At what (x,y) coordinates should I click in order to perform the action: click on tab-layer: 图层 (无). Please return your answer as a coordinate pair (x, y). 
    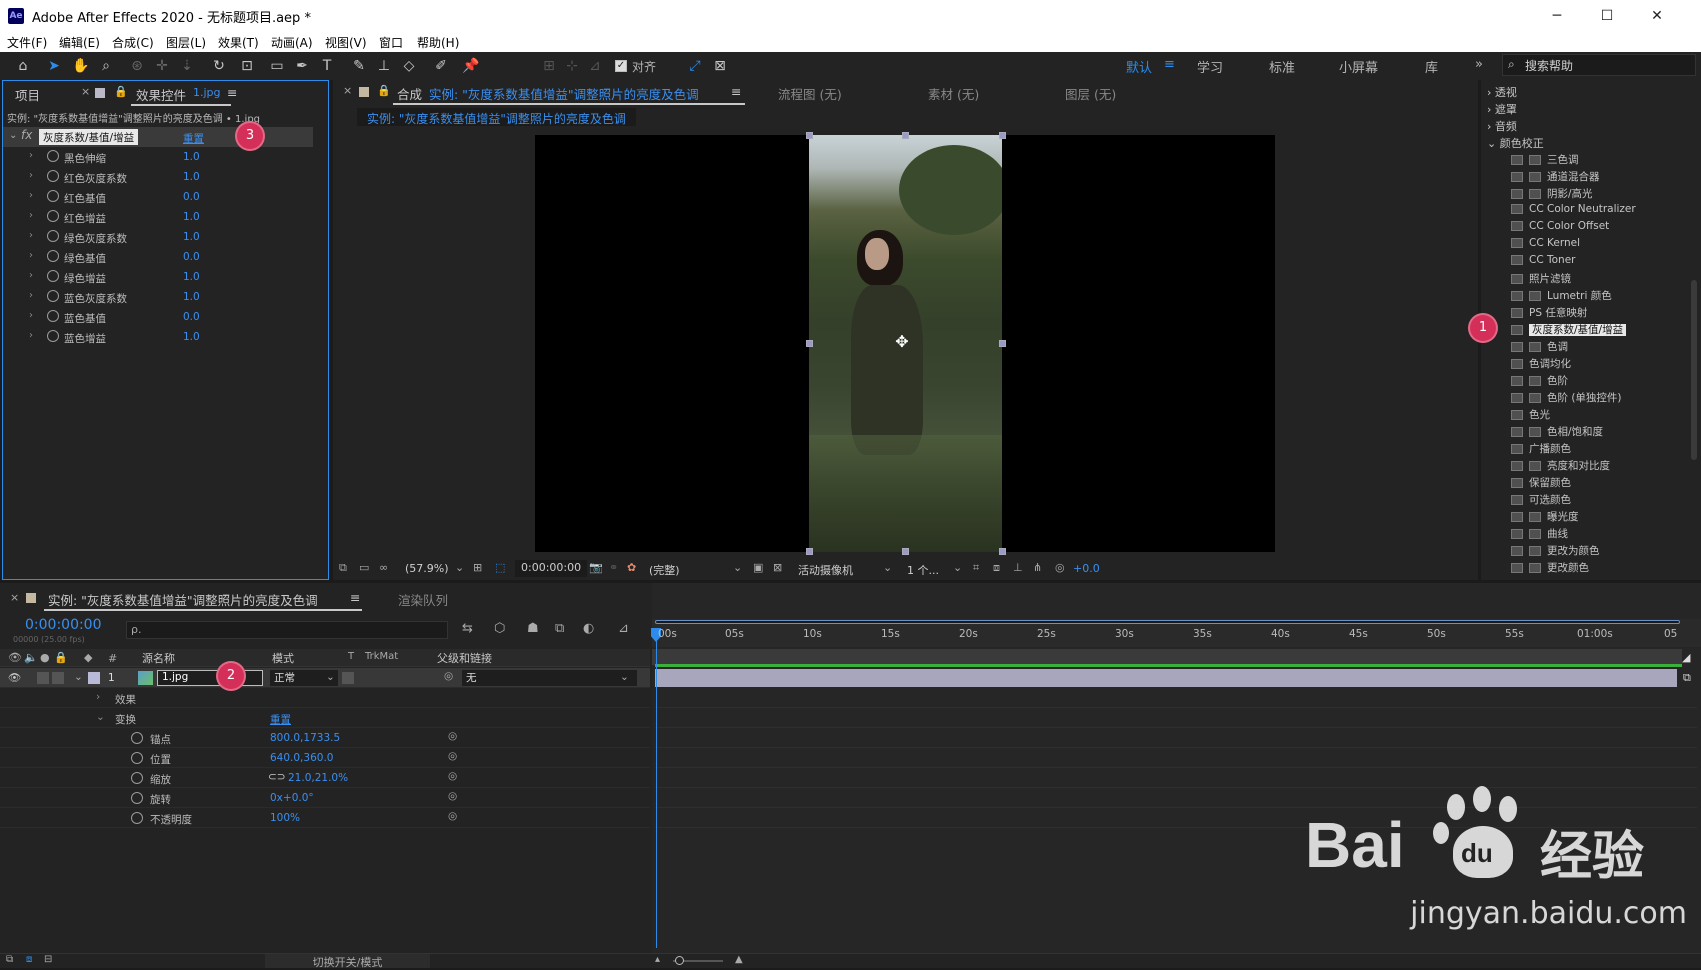
    Looking at the image, I should click on (1090, 93).